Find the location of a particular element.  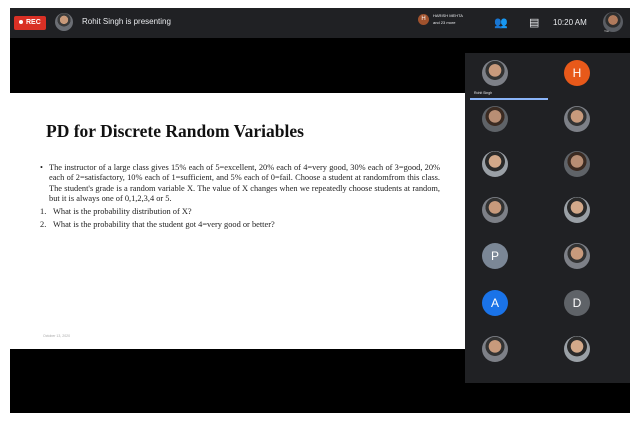

clock: 10:20 AM is located at coordinates (570, 22).